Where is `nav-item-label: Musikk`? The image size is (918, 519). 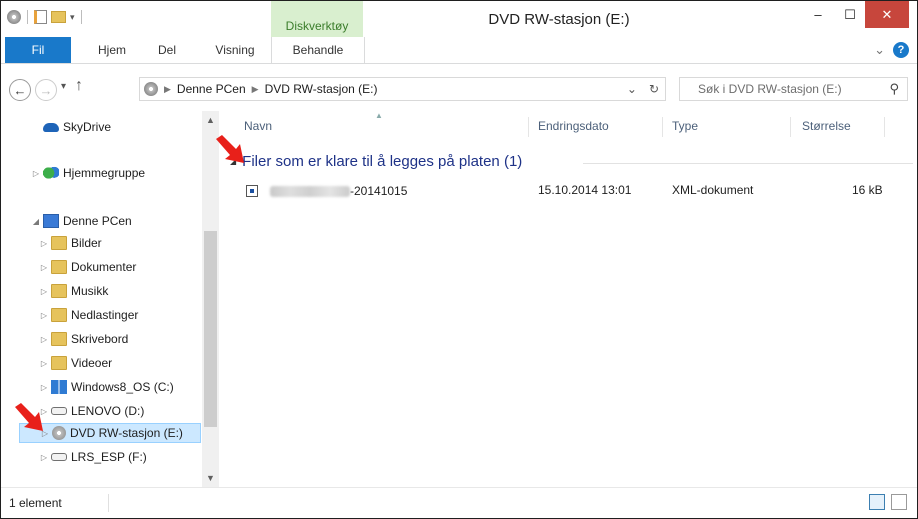 nav-item-label: Musikk is located at coordinates (90, 291).